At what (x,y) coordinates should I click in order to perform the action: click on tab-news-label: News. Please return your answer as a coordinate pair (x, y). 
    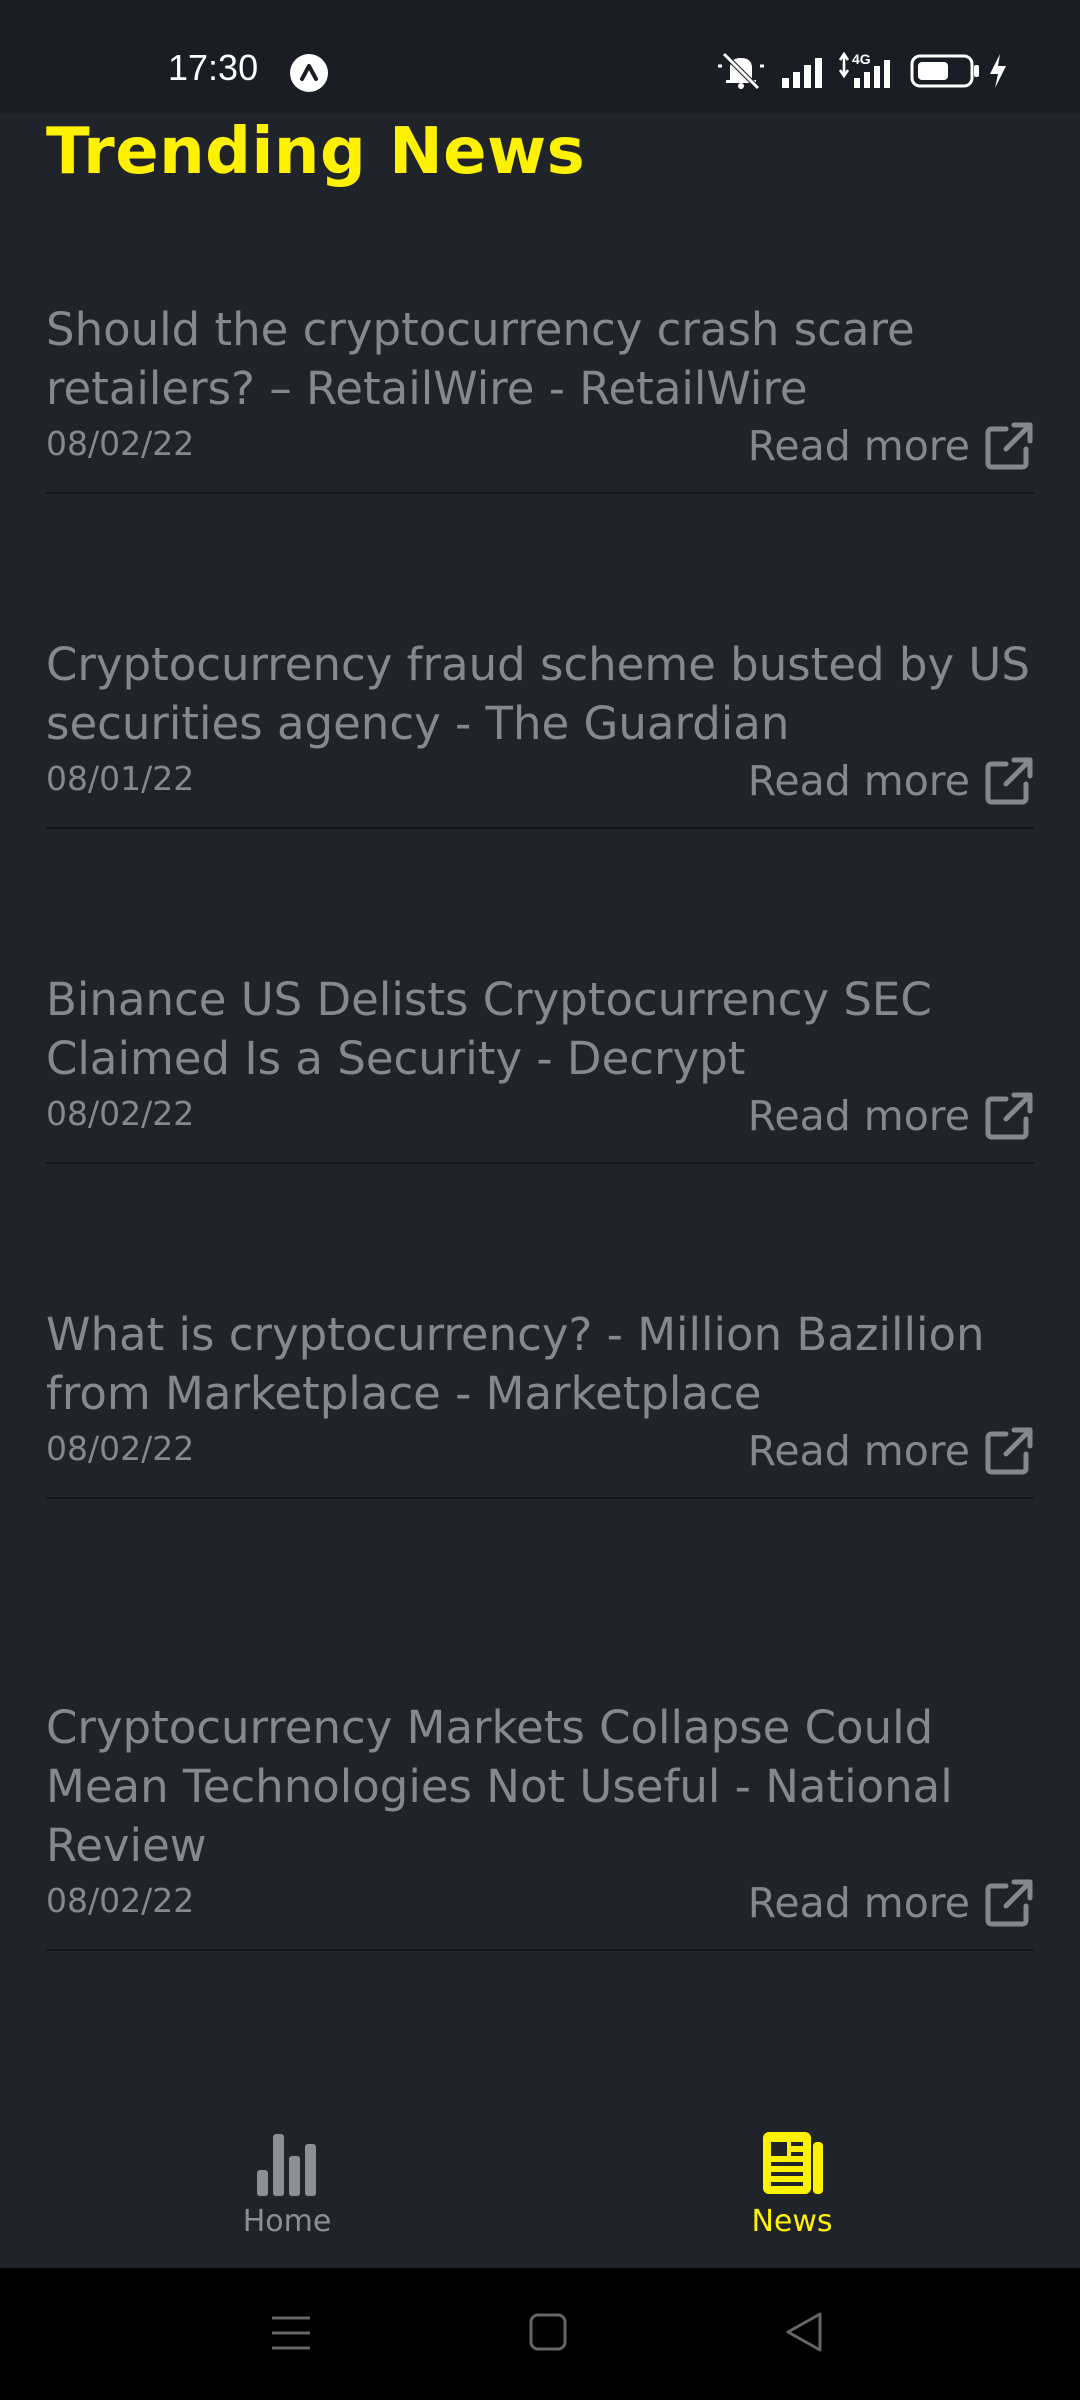
    Looking at the image, I should click on (792, 2221).